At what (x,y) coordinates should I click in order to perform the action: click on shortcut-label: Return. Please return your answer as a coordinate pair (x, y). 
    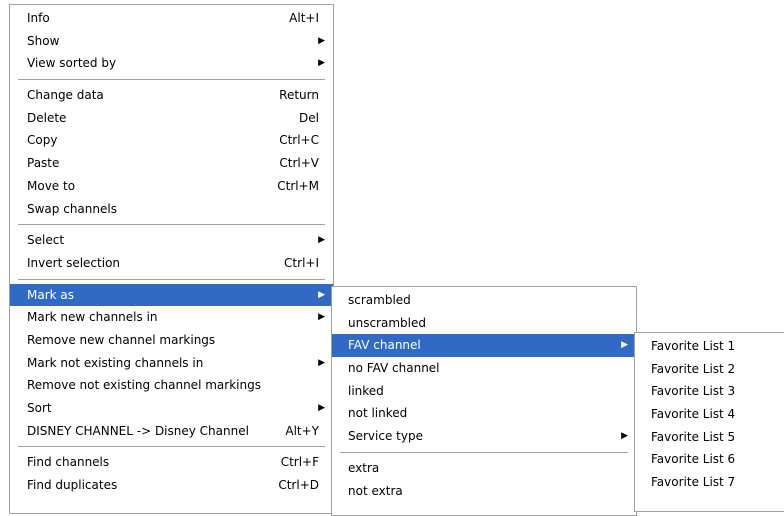
    Looking at the image, I should click on (299, 95).